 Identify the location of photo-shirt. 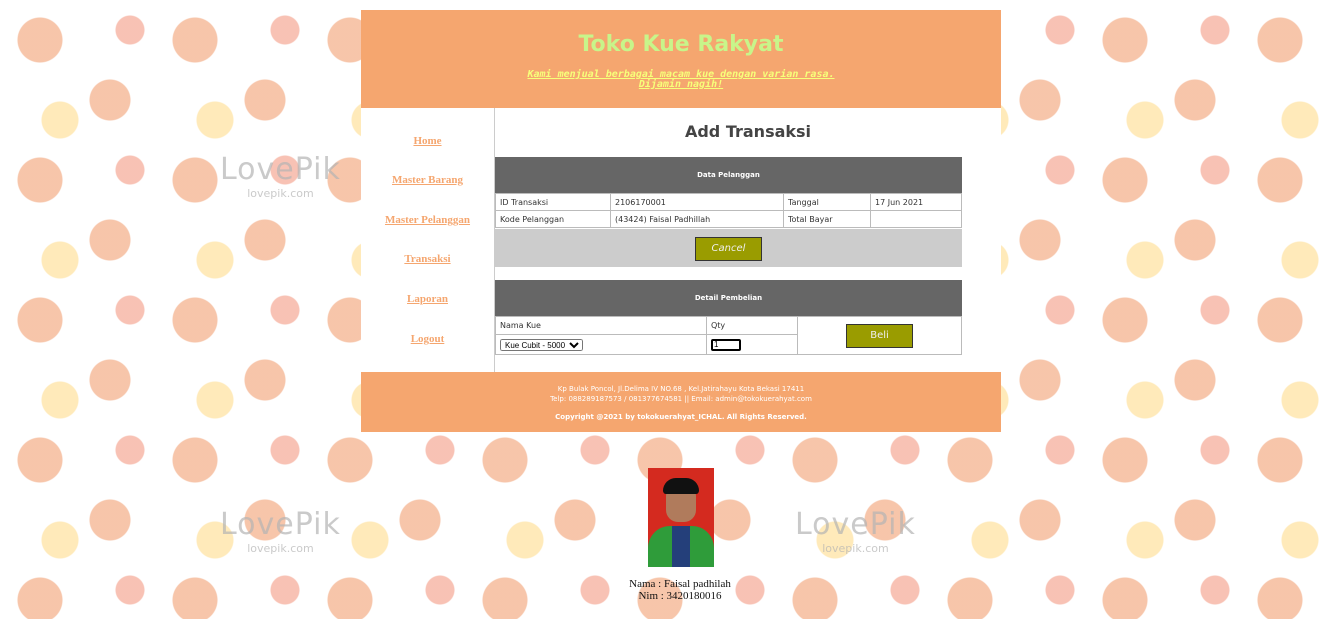
(681, 546).